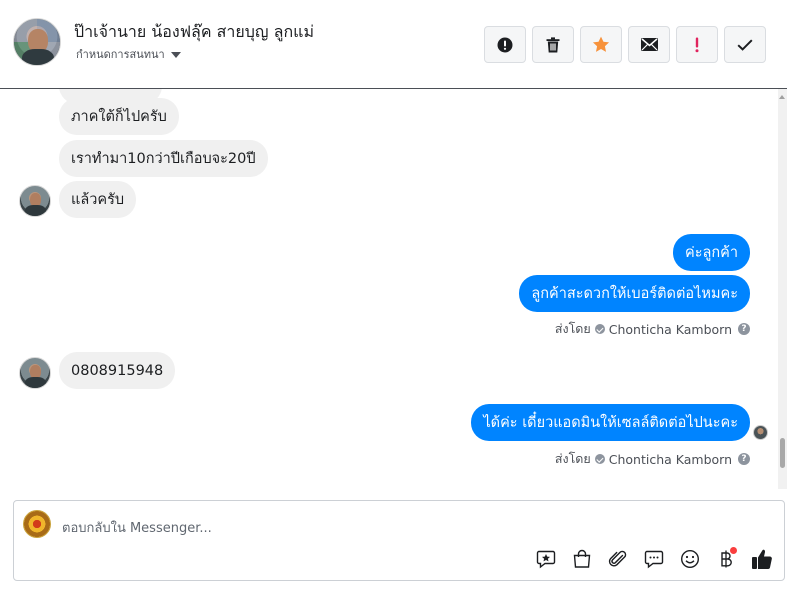  What do you see at coordinates (37, 42) in the screenshot?
I see `contact-avatar` at bounding box center [37, 42].